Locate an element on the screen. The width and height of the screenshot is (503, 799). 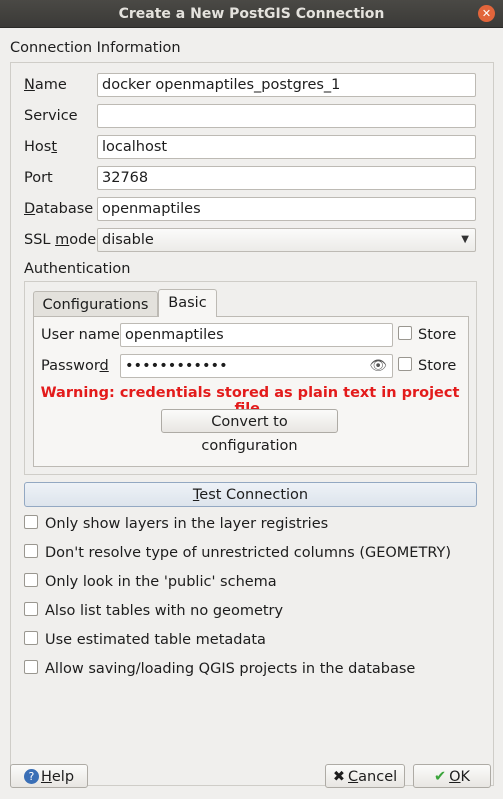
password-field: •••••••••••• 👁 is located at coordinates (256, 366).